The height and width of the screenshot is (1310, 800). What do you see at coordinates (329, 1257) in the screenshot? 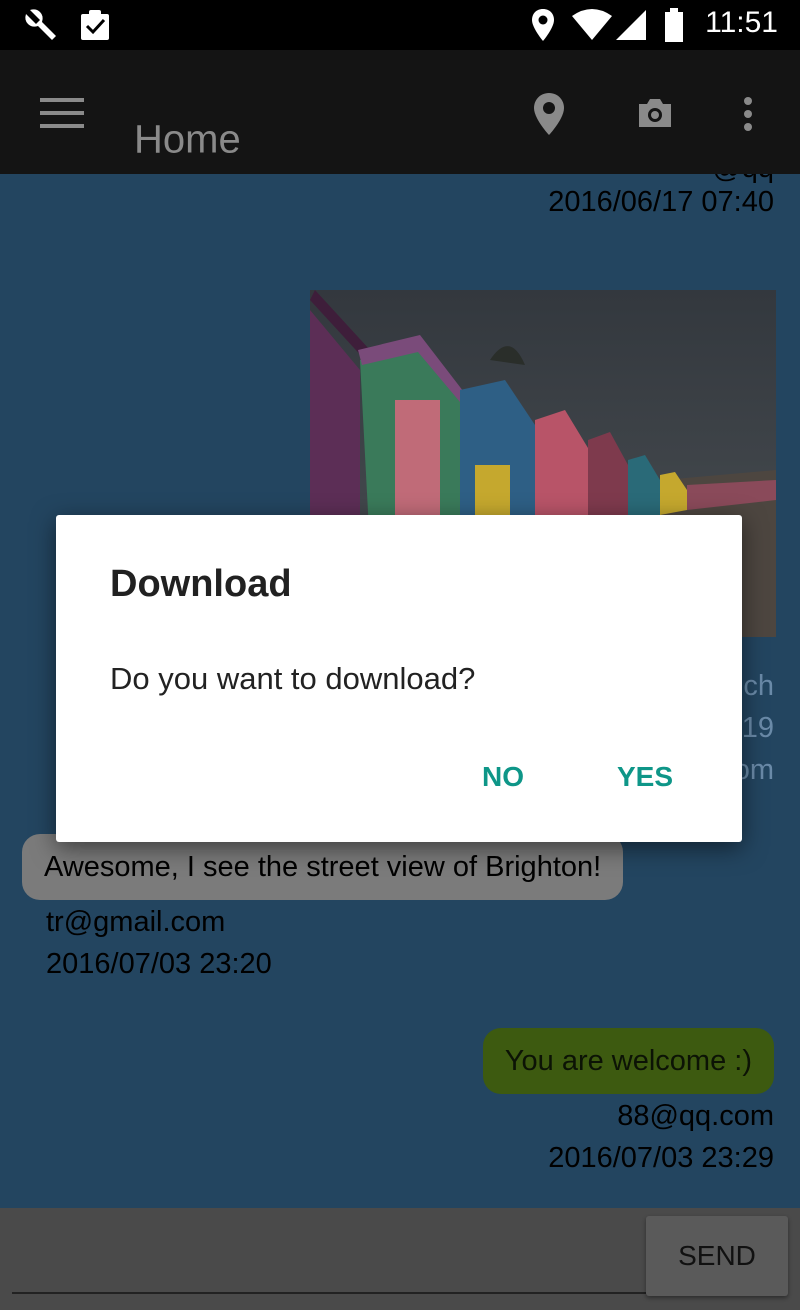
I see `message-input` at bounding box center [329, 1257].